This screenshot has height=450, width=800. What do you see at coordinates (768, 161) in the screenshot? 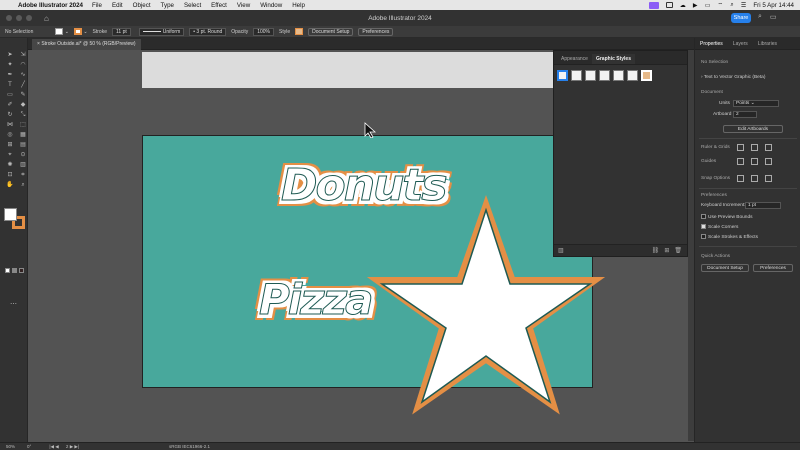
I see `smart-guides-icon` at bounding box center [768, 161].